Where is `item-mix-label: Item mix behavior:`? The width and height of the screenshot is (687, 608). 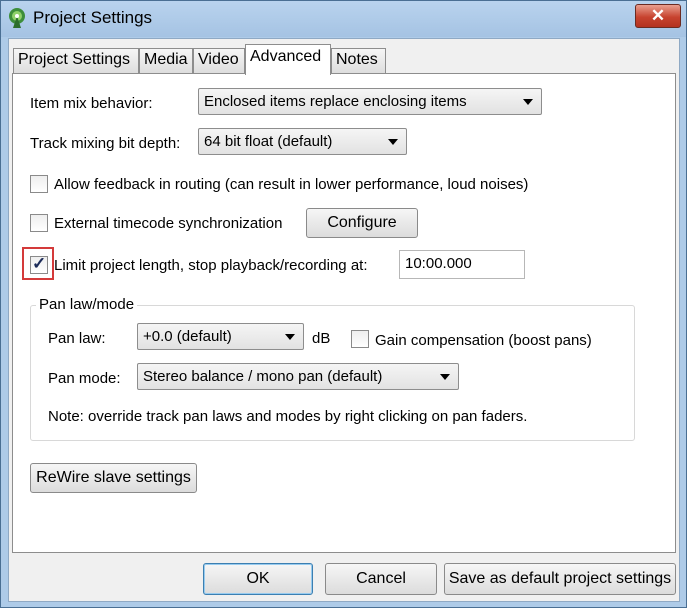 item-mix-label: Item mix behavior: is located at coordinates (91, 103).